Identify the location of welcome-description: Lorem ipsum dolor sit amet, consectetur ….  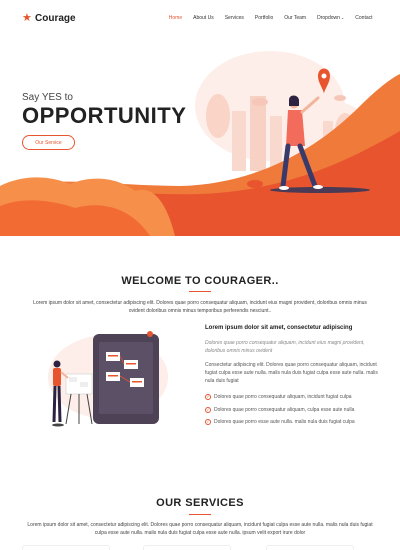
(200, 307).